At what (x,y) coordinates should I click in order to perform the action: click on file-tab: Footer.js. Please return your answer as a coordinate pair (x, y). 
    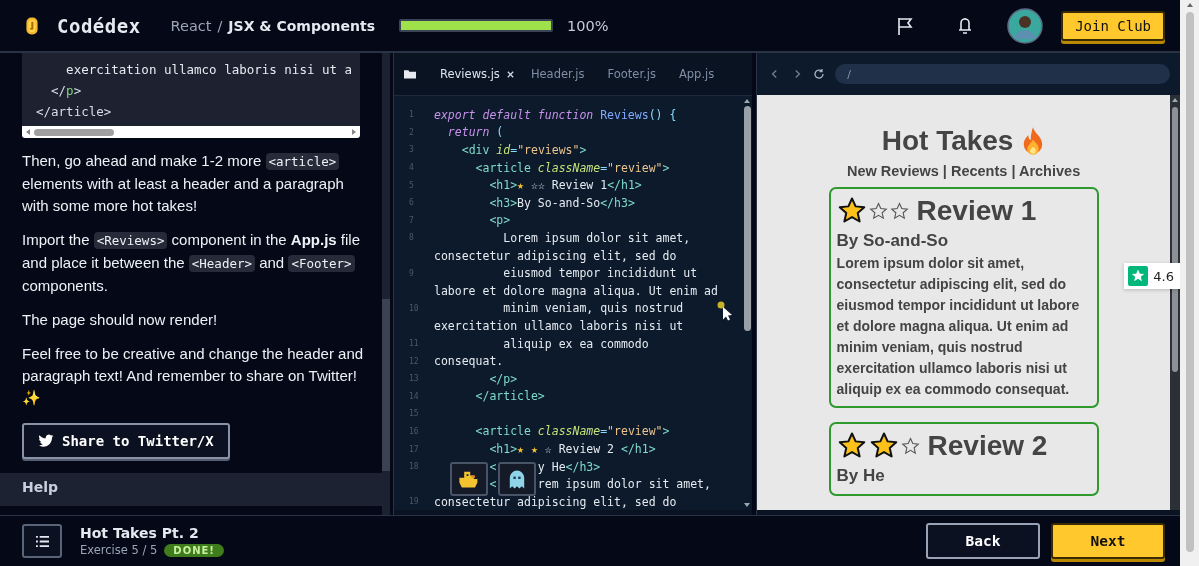
    Looking at the image, I should click on (631, 74).